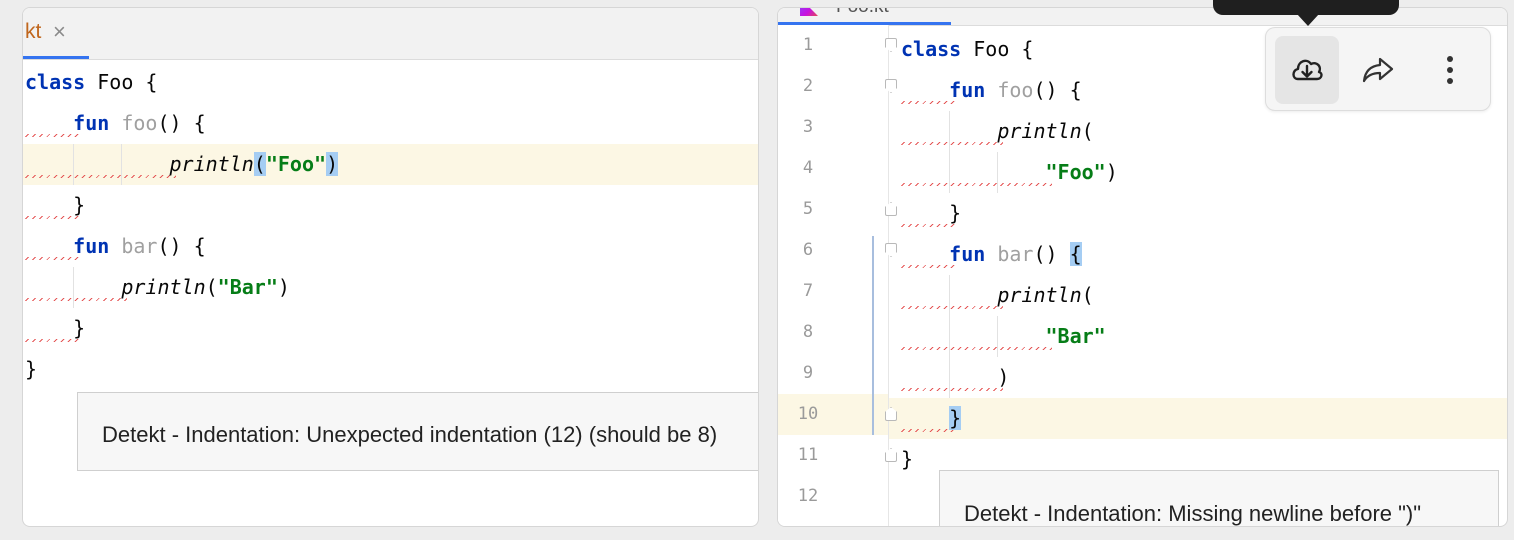  I want to click on code-line: println("Bar"), so click(157, 287).